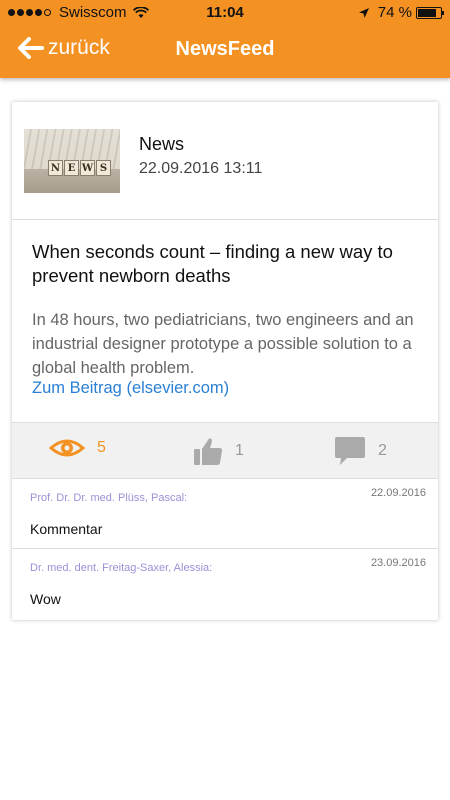 The image size is (450, 800). I want to click on location-arrow-icon, so click(363, 12).